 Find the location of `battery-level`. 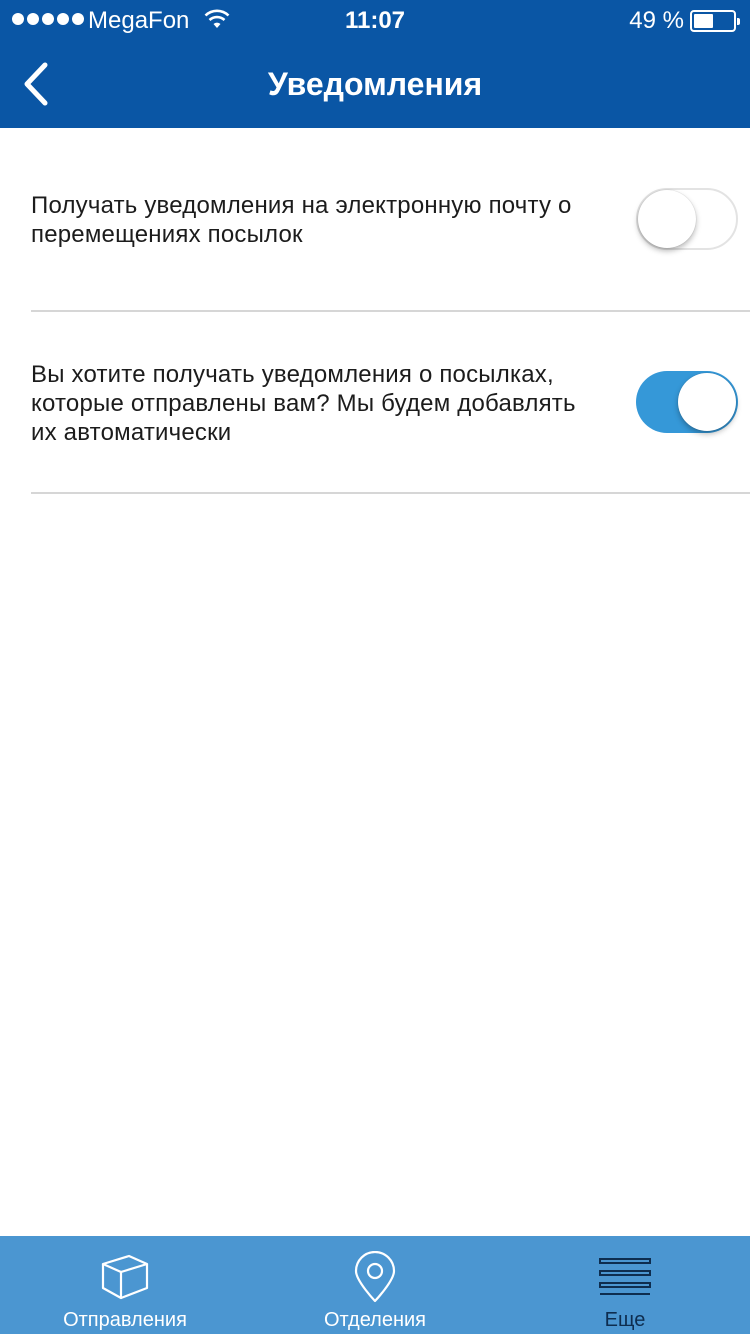

battery-level is located at coordinates (703, 21).